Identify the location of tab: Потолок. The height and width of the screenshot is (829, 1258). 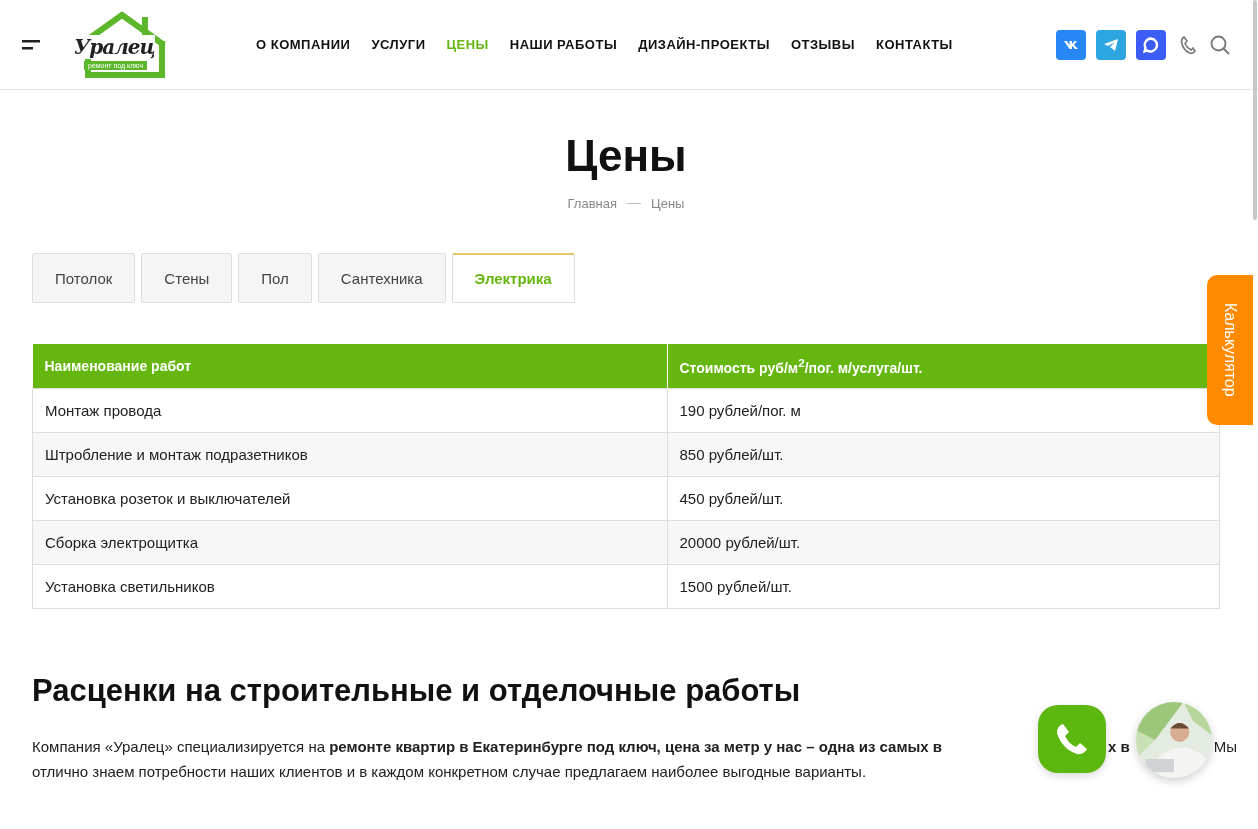
(84, 278).